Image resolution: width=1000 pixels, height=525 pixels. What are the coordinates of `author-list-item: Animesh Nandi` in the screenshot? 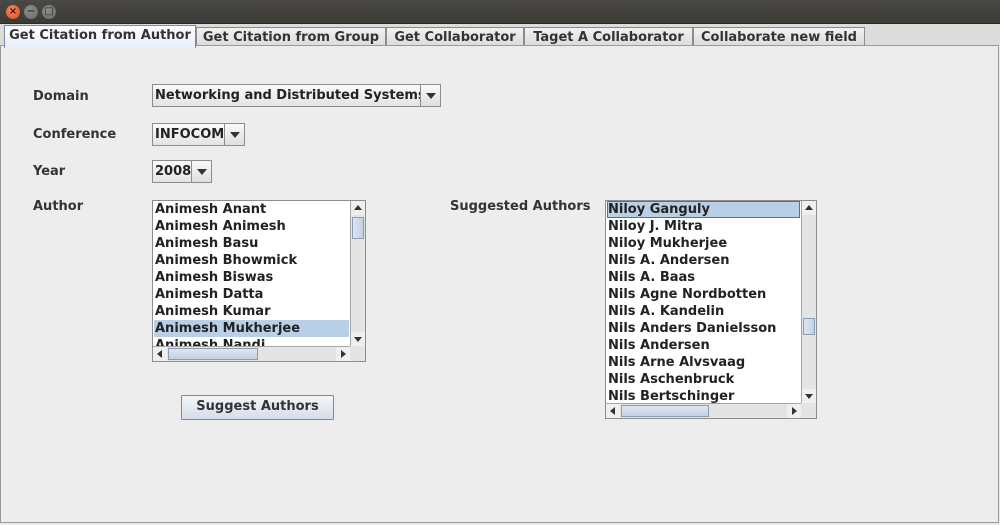 It's located at (251, 341).